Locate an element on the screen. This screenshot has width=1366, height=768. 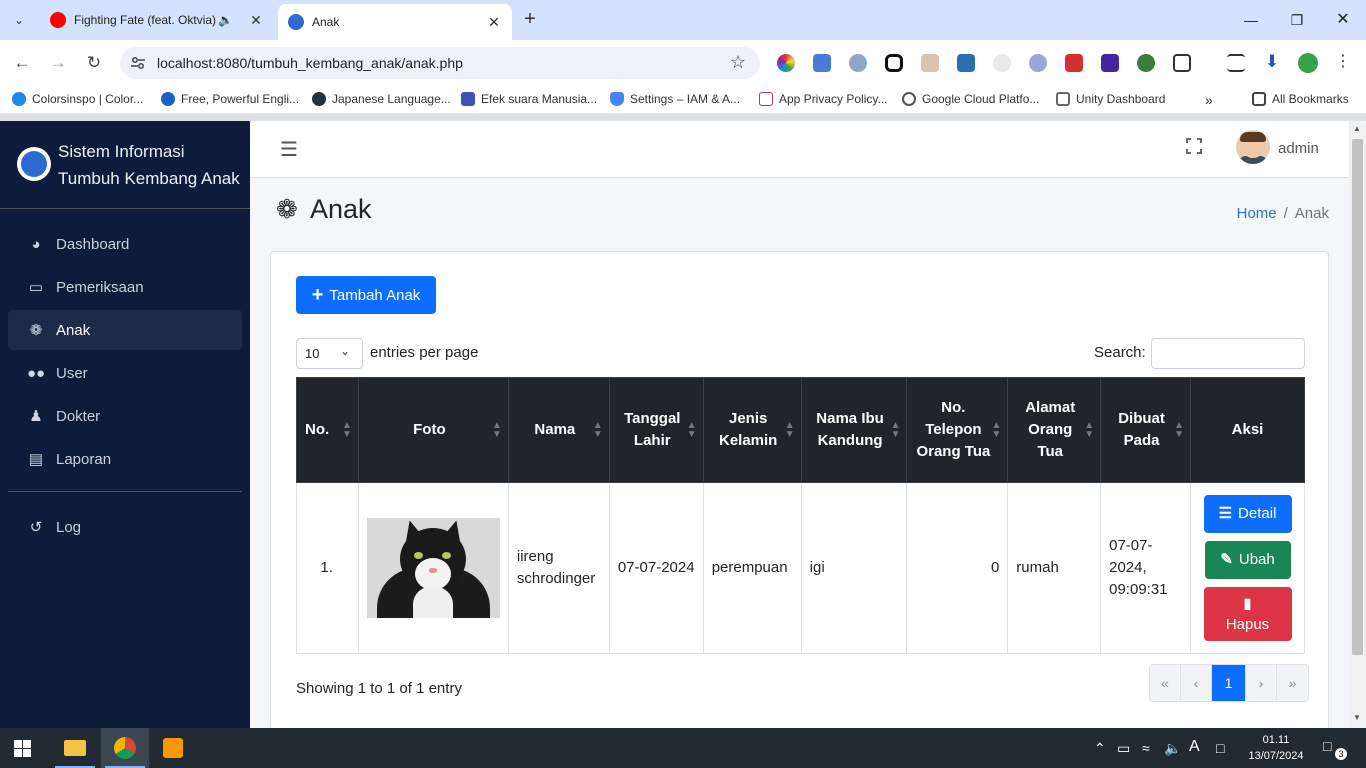
column-header-nama: Nama ▲ ▼ is located at coordinates (558, 430).